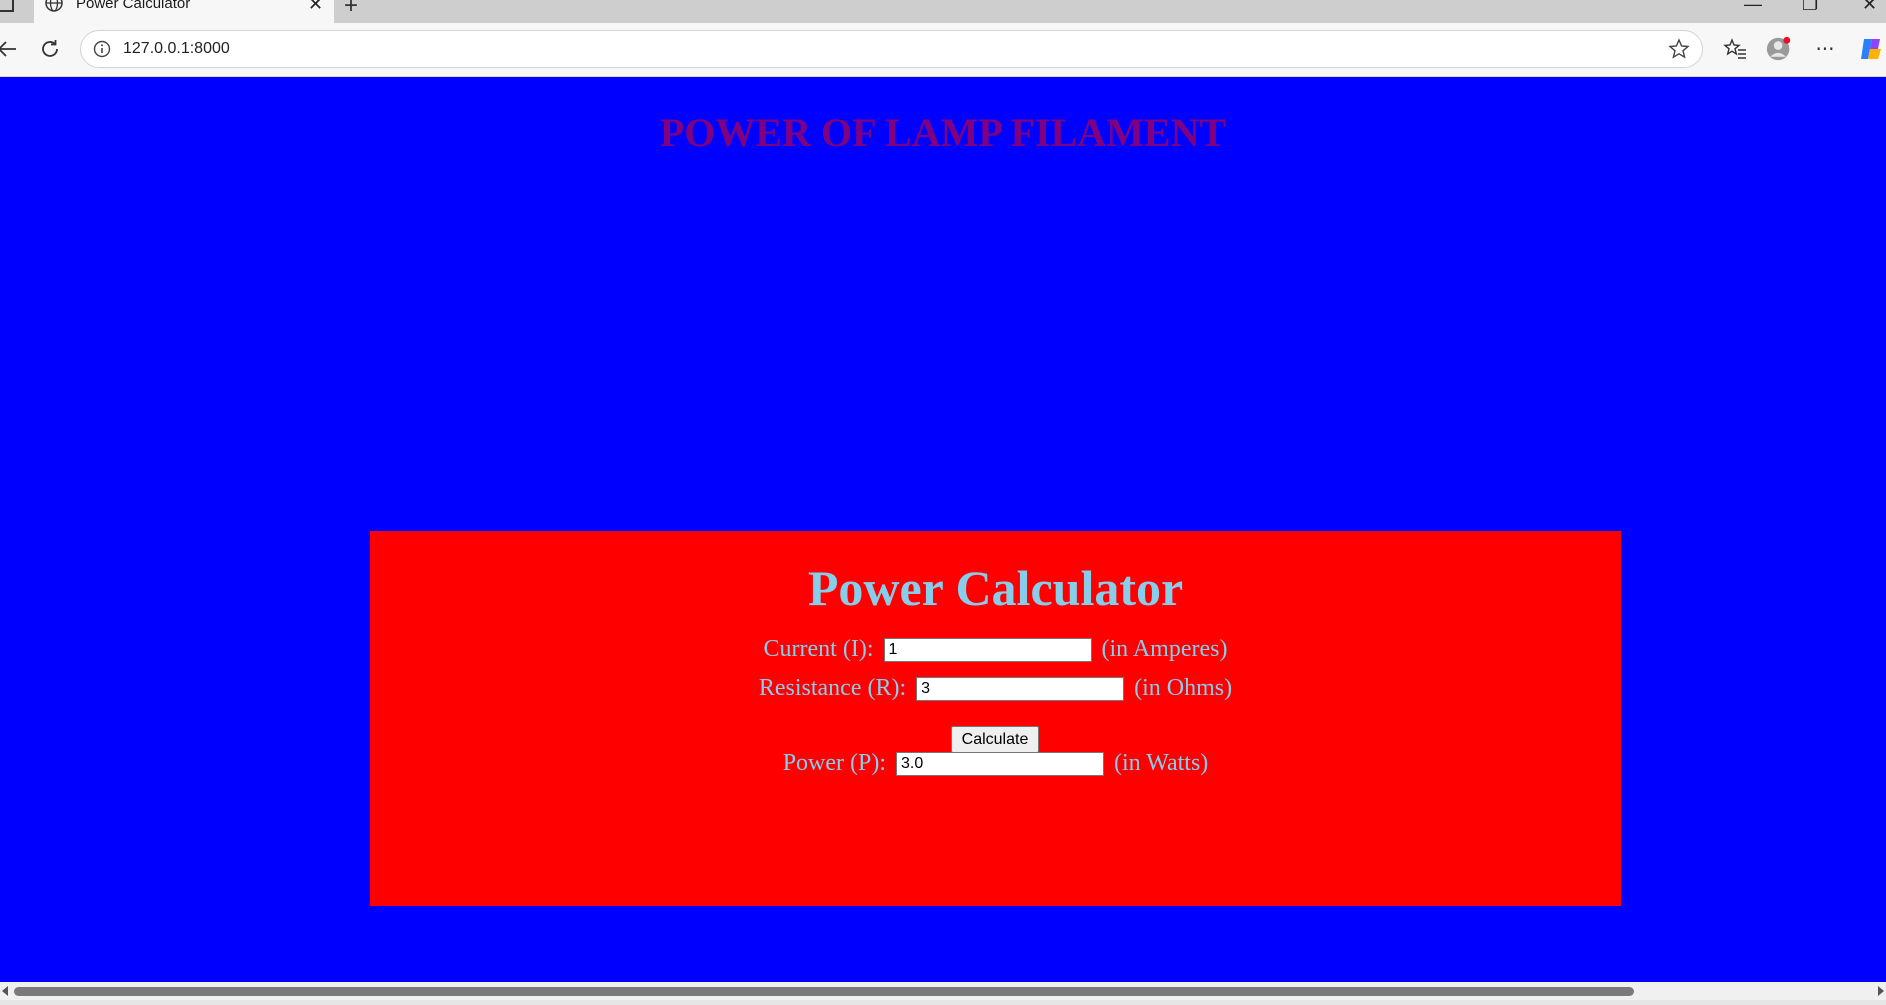 The image size is (1886, 1005). Describe the element at coordinates (1753, 7) in the screenshot. I see `minimize-icon: —` at that location.